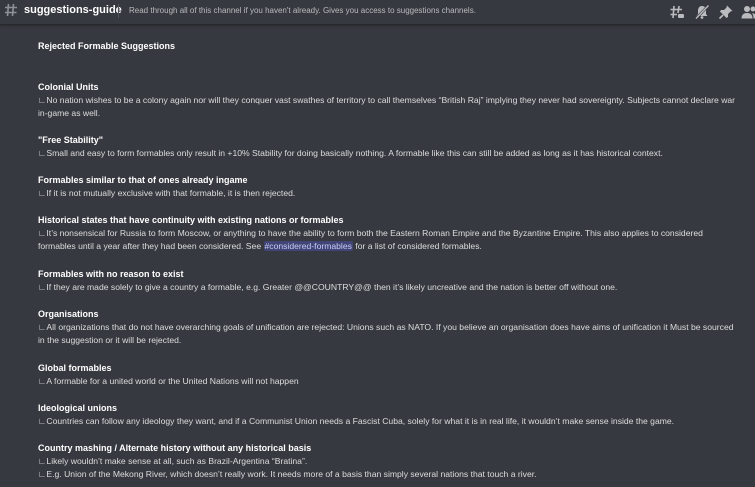  I want to click on section-heading: Organisations, so click(68, 314).